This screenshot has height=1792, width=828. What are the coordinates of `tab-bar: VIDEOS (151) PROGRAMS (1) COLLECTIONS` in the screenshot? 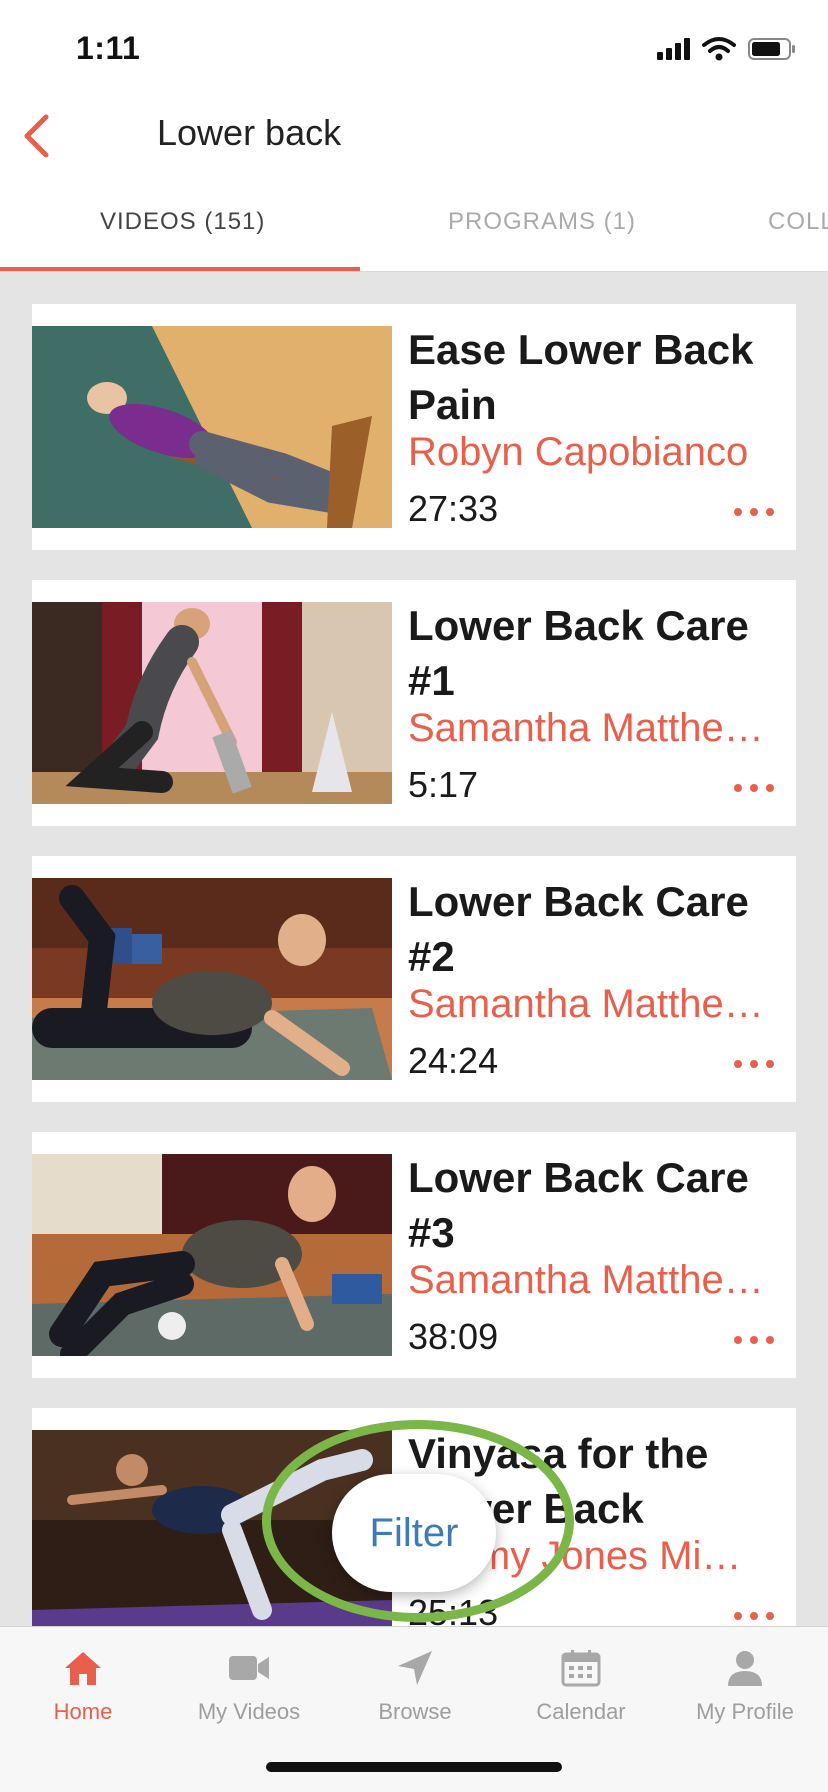 It's located at (414, 229).